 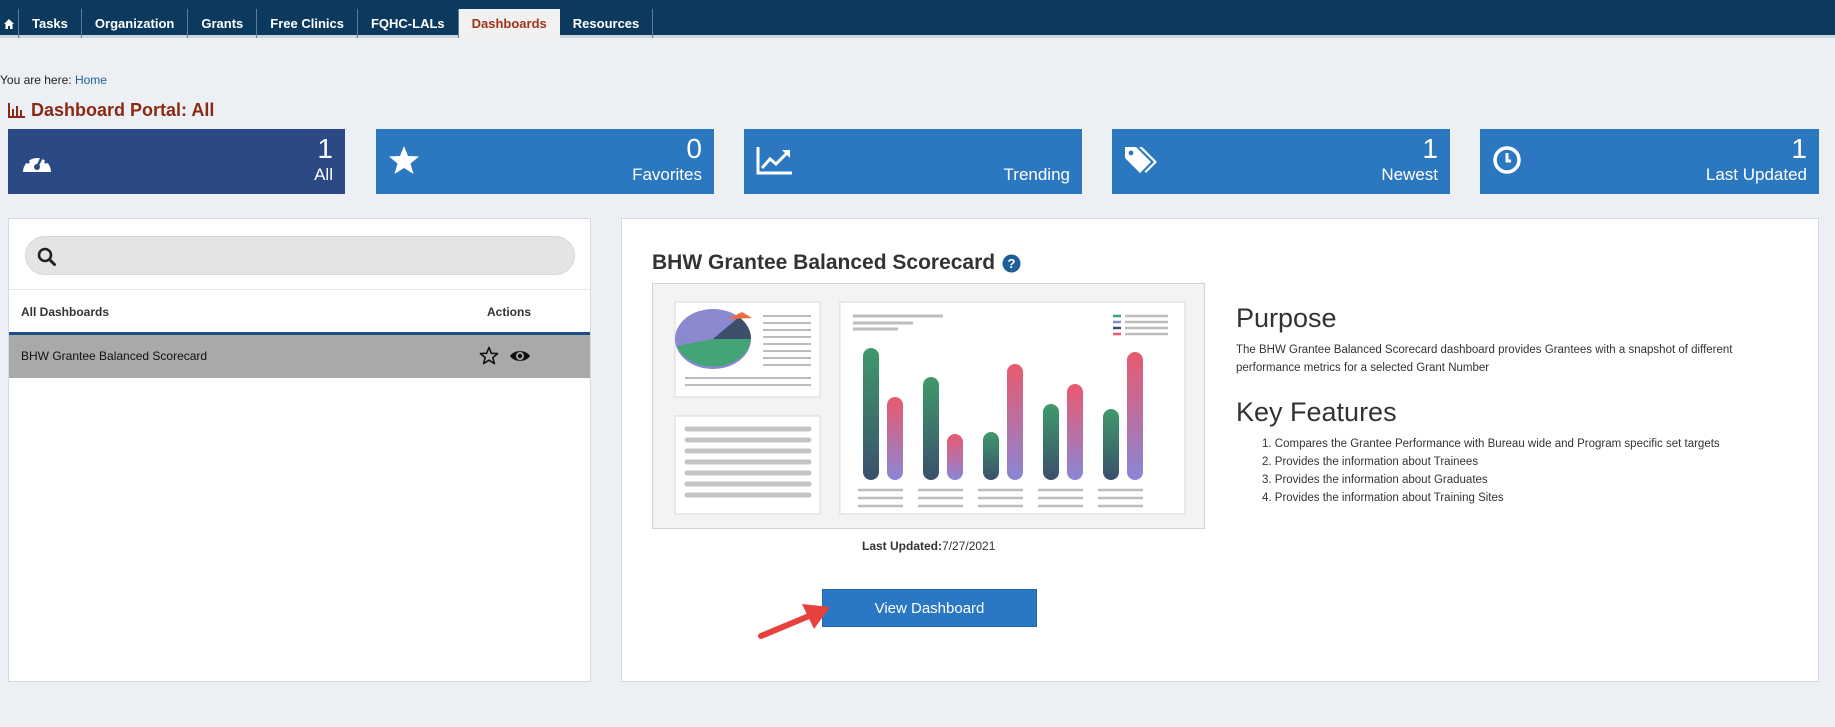 I want to click on column-header-actions: Actions, so click(x=509, y=312).